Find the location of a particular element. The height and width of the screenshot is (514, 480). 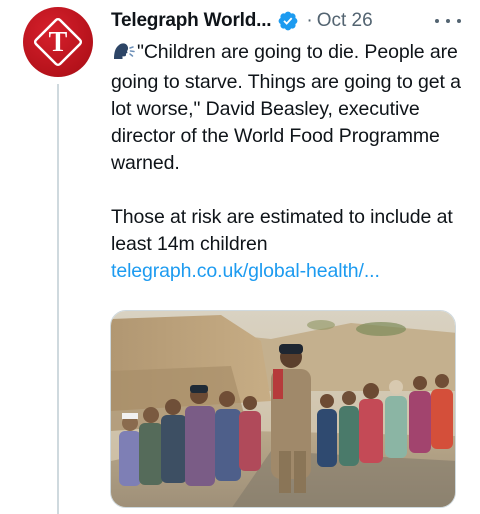

verified-badge-icon is located at coordinates (288, 21).